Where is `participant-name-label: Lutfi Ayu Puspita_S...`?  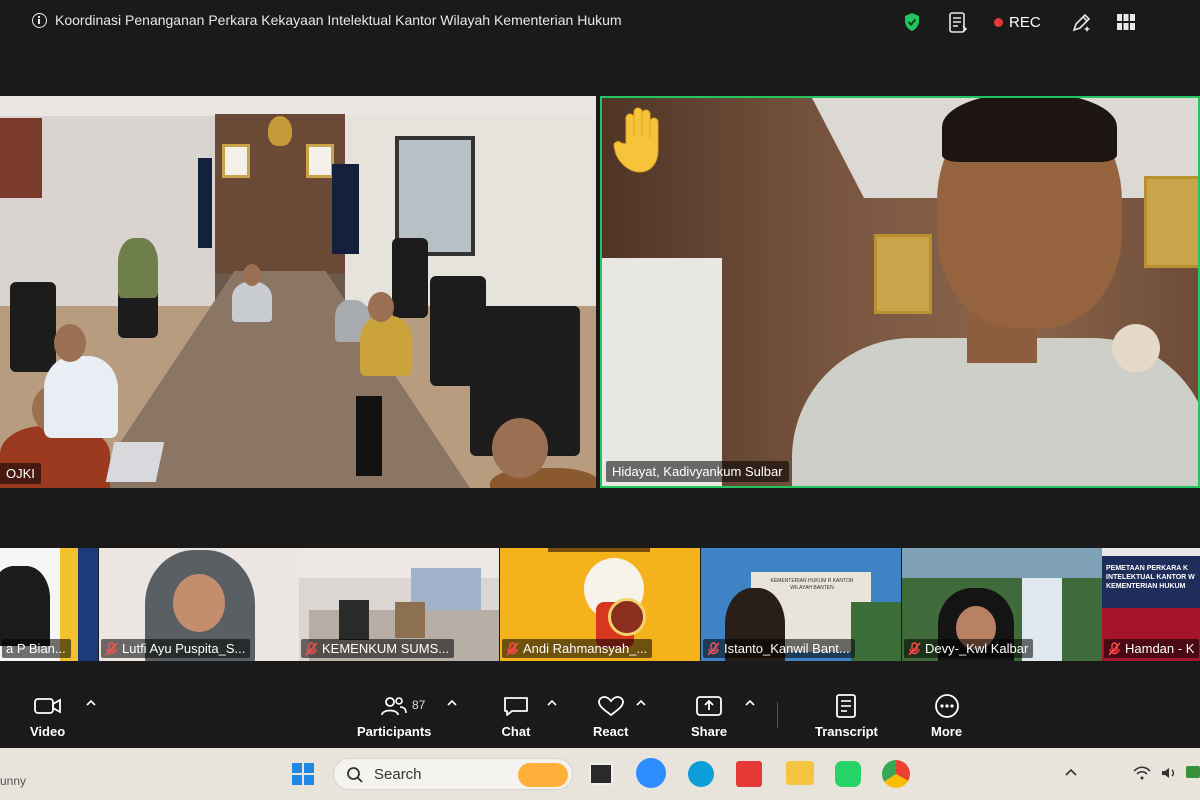
participant-name-label: Lutfi Ayu Puspita_S... is located at coordinates (176, 648).